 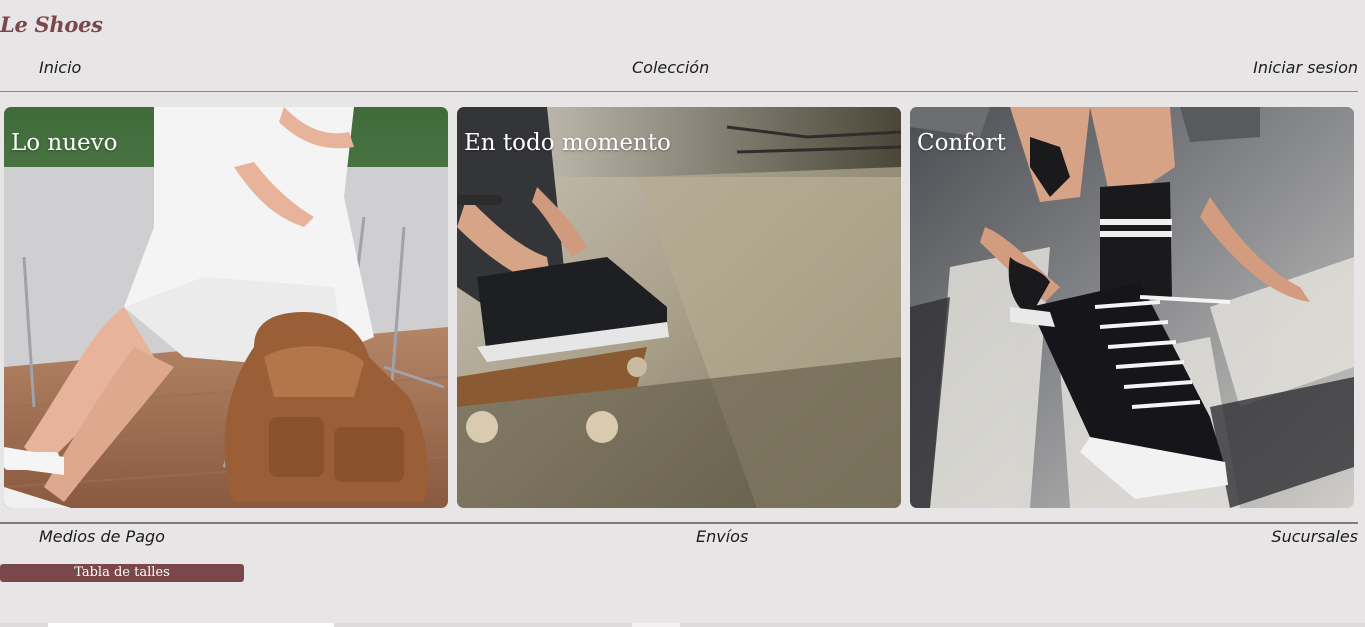 What do you see at coordinates (1305, 67) in the screenshot?
I see `nav-link-login: Iniciar sesion` at bounding box center [1305, 67].